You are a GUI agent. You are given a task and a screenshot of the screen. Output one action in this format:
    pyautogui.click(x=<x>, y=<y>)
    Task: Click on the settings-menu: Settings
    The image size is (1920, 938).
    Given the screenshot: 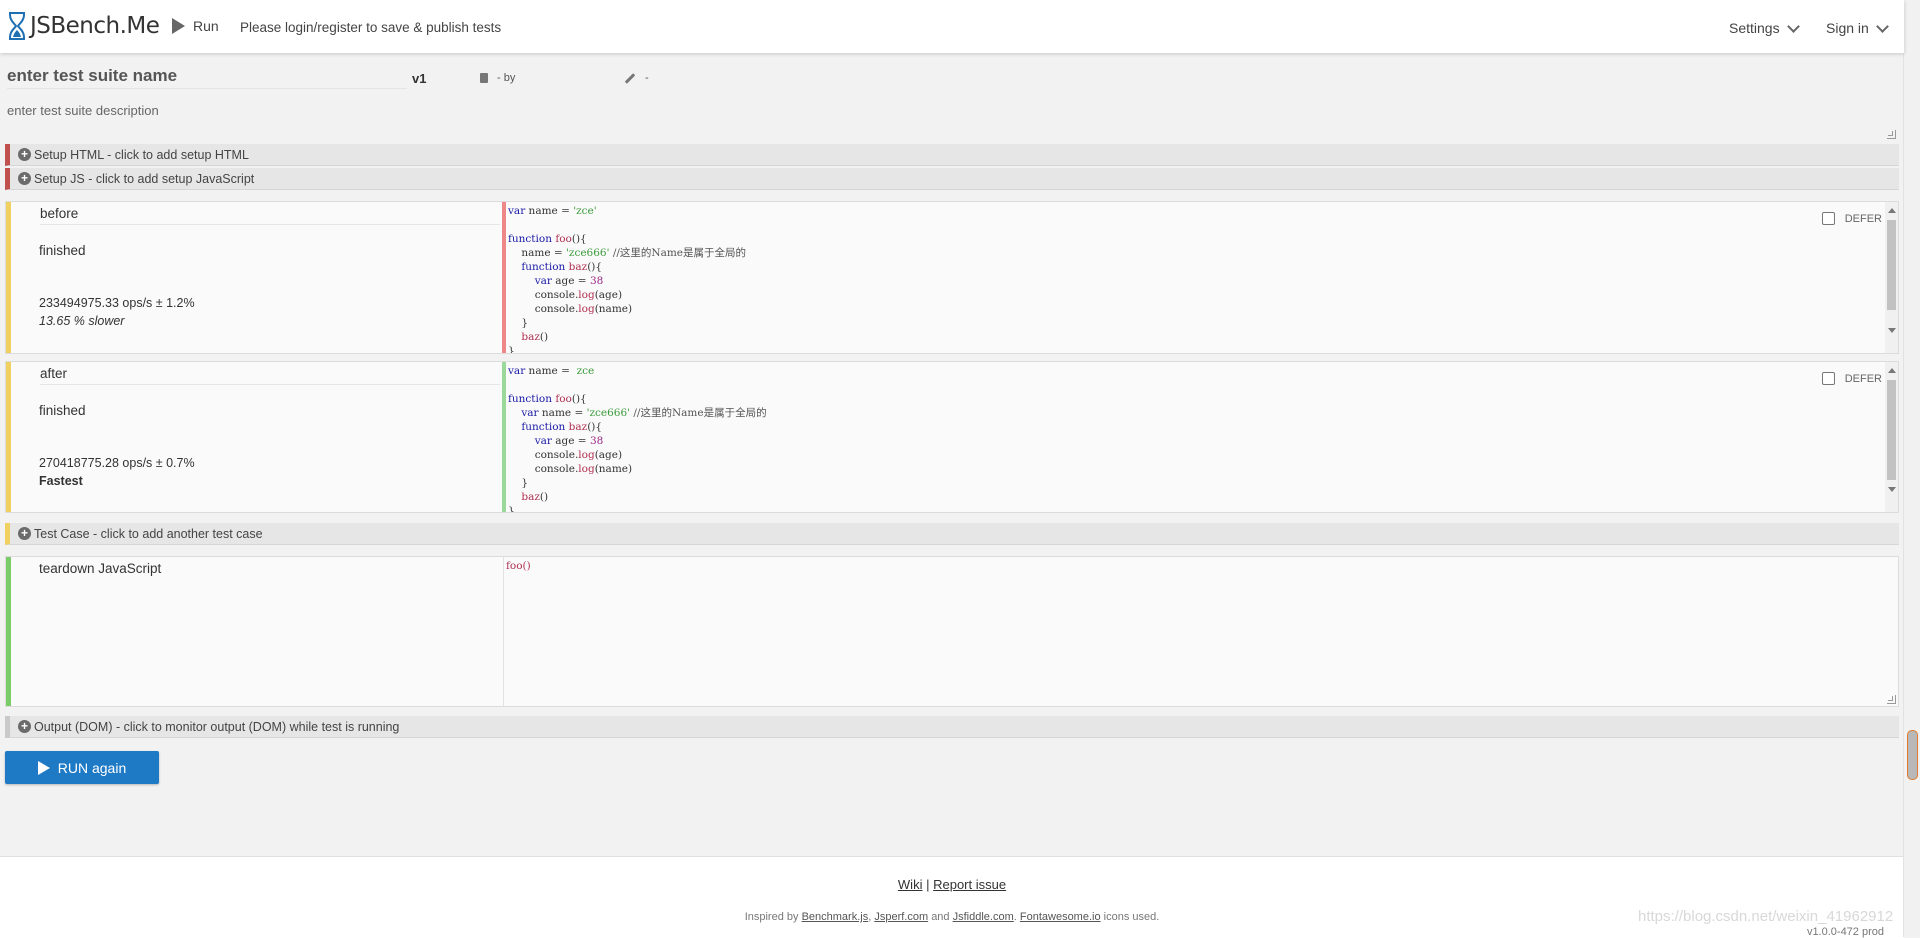 What is the action you would take?
    pyautogui.click(x=1764, y=27)
    